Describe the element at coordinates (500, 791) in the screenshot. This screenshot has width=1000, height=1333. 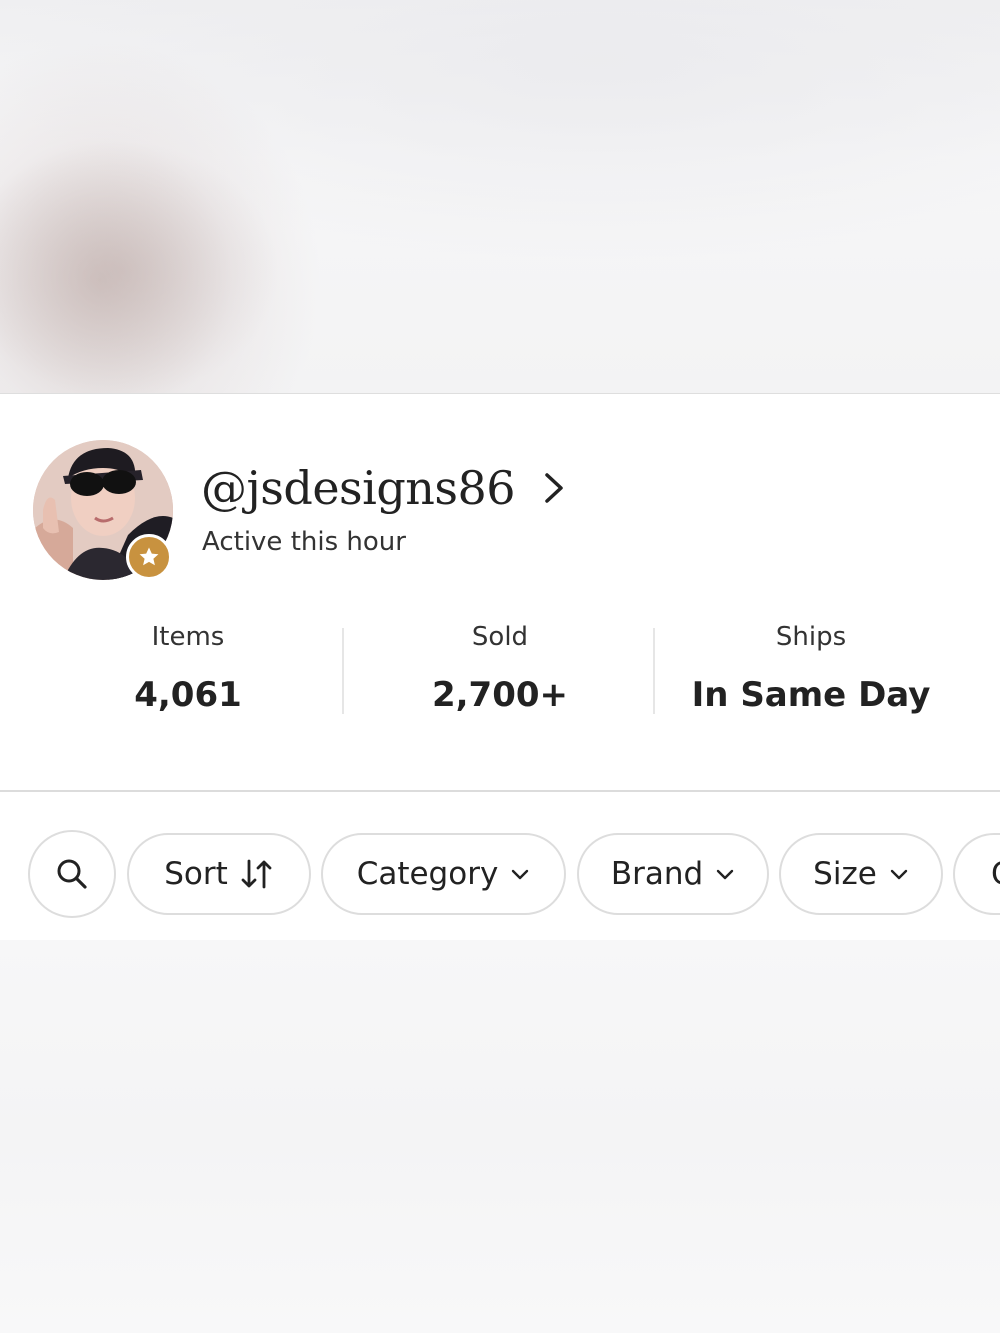
I see `section-divider` at that location.